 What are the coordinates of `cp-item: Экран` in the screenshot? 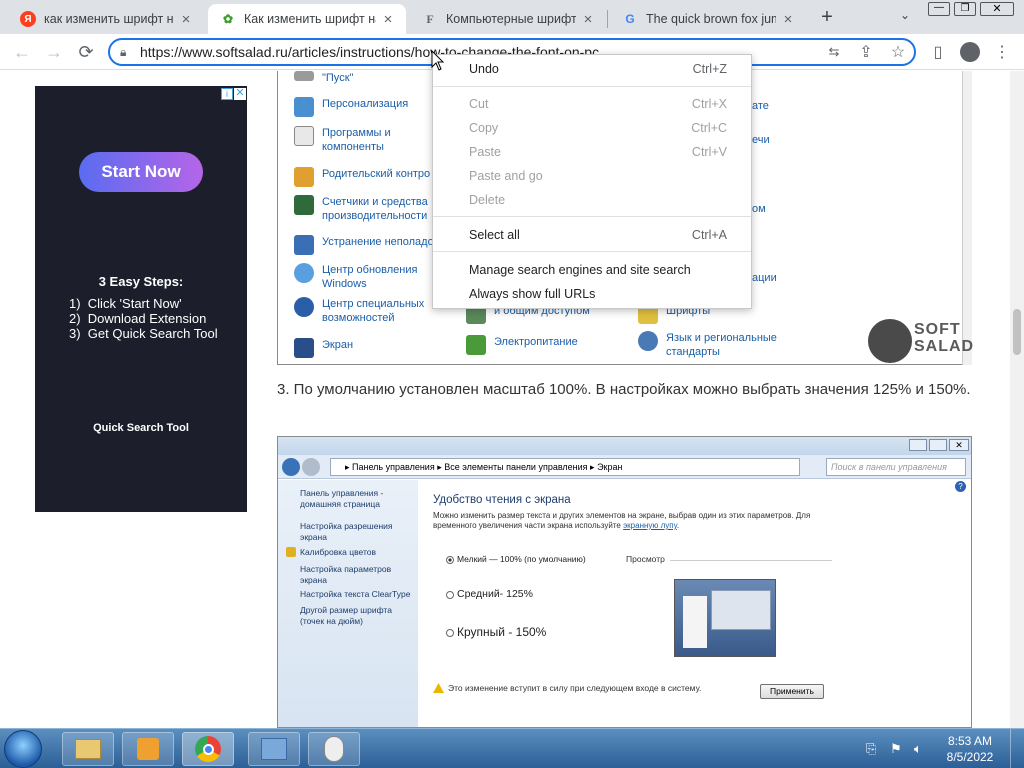 It's located at (338, 345).